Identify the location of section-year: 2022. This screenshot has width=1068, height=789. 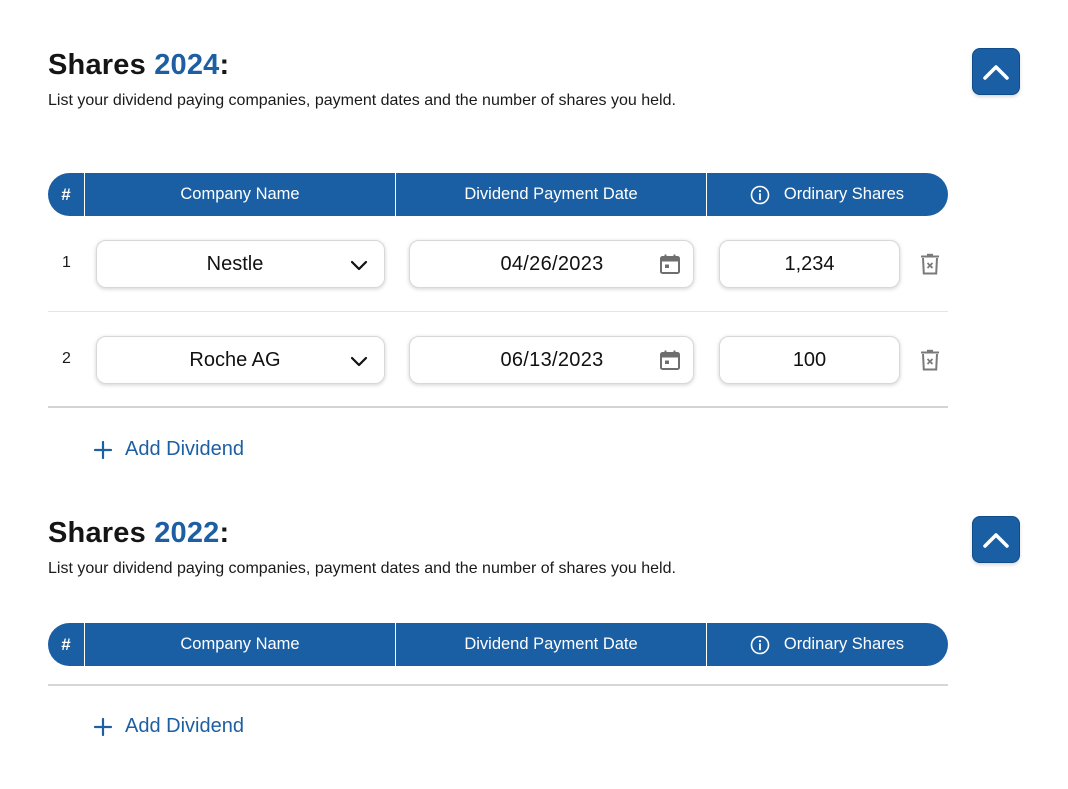
(187, 533).